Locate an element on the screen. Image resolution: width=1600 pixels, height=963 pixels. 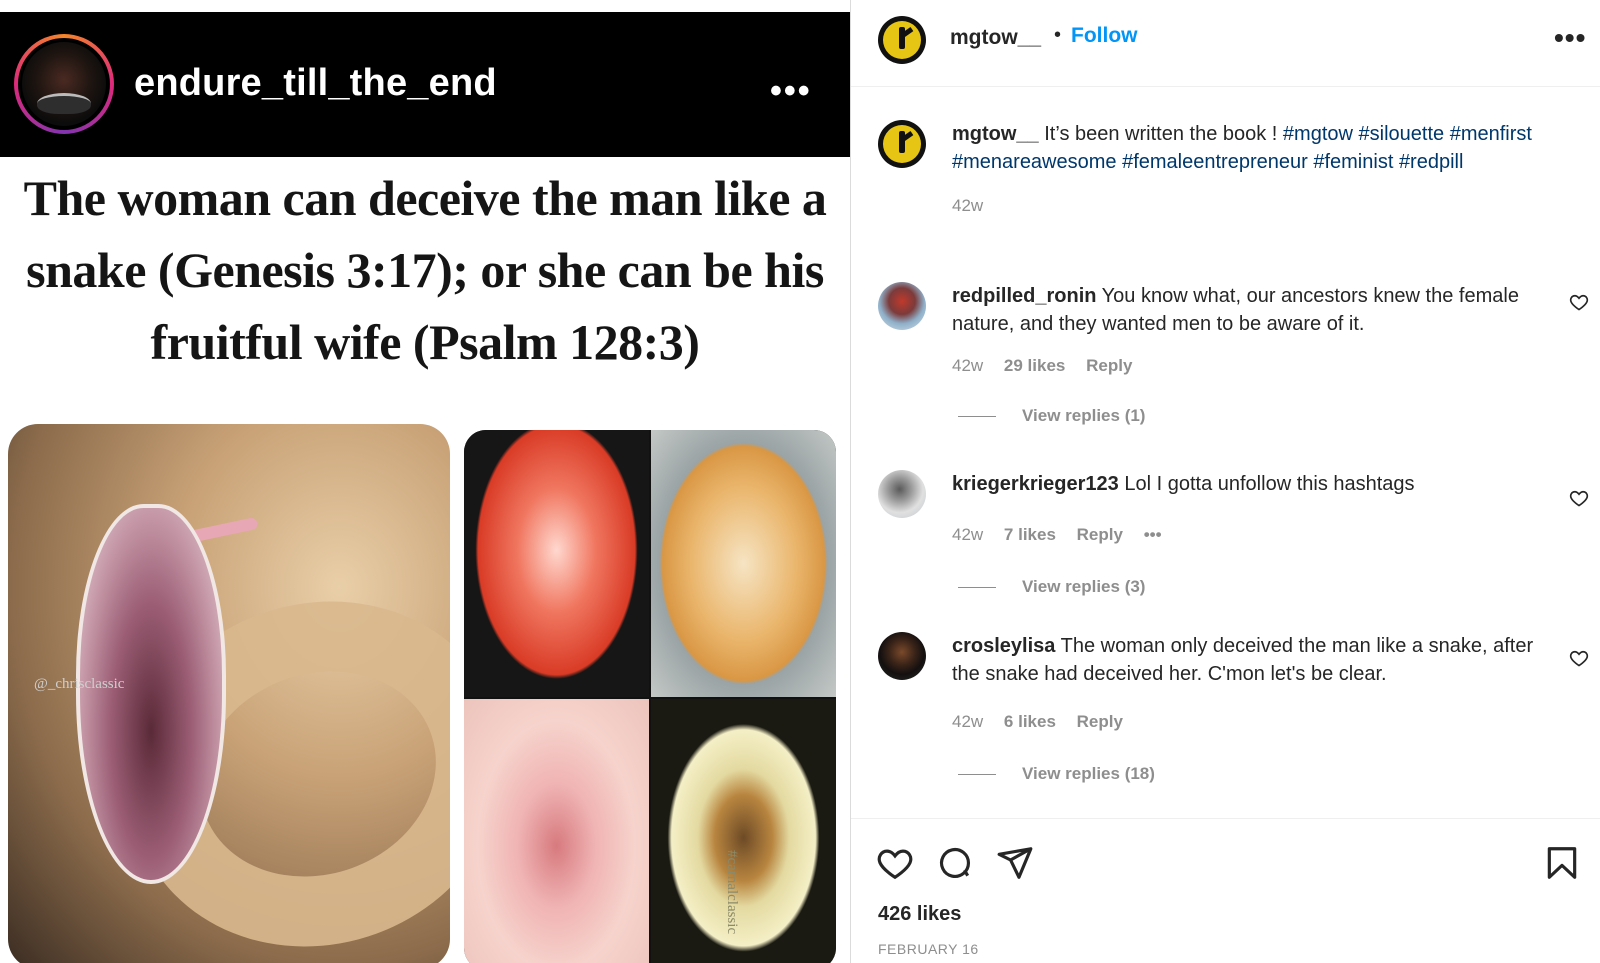
melon-image is located at coordinates (743, 831).